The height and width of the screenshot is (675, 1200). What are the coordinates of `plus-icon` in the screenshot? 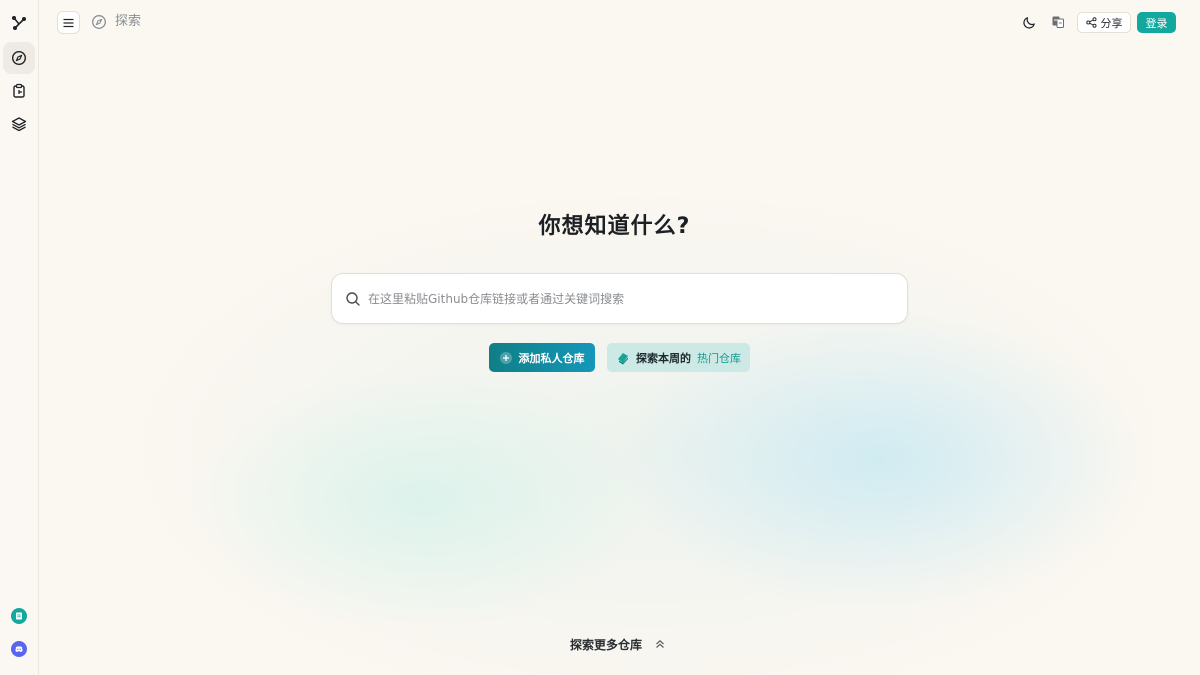 It's located at (505, 357).